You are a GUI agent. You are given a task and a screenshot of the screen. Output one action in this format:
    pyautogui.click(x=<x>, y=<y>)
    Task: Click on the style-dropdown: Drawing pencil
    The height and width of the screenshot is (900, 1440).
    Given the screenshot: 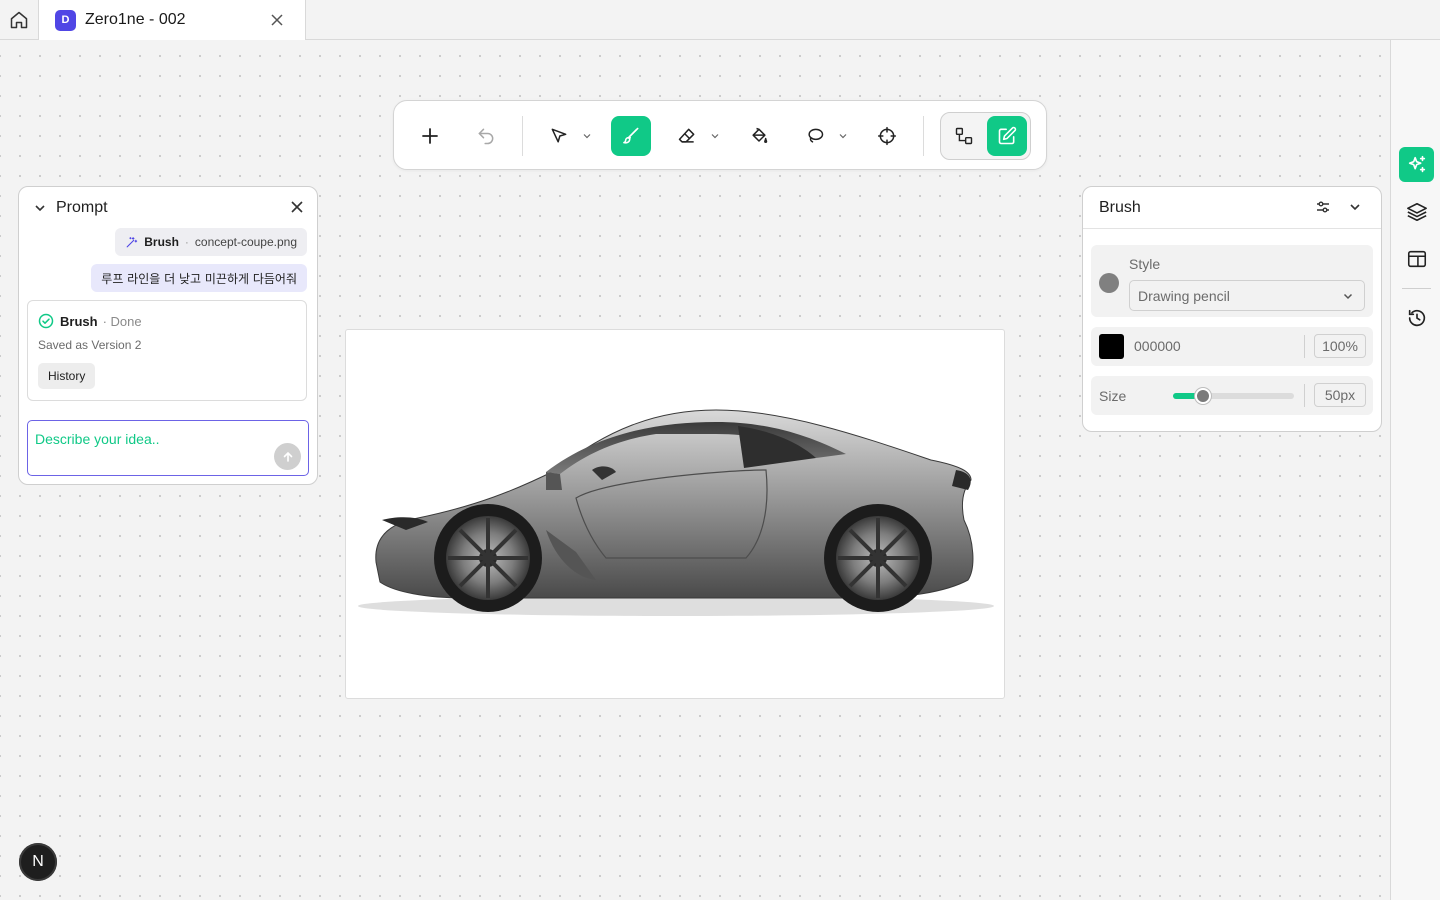 What is the action you would take?
    pyautogui.click(x=1247, y=295)
    